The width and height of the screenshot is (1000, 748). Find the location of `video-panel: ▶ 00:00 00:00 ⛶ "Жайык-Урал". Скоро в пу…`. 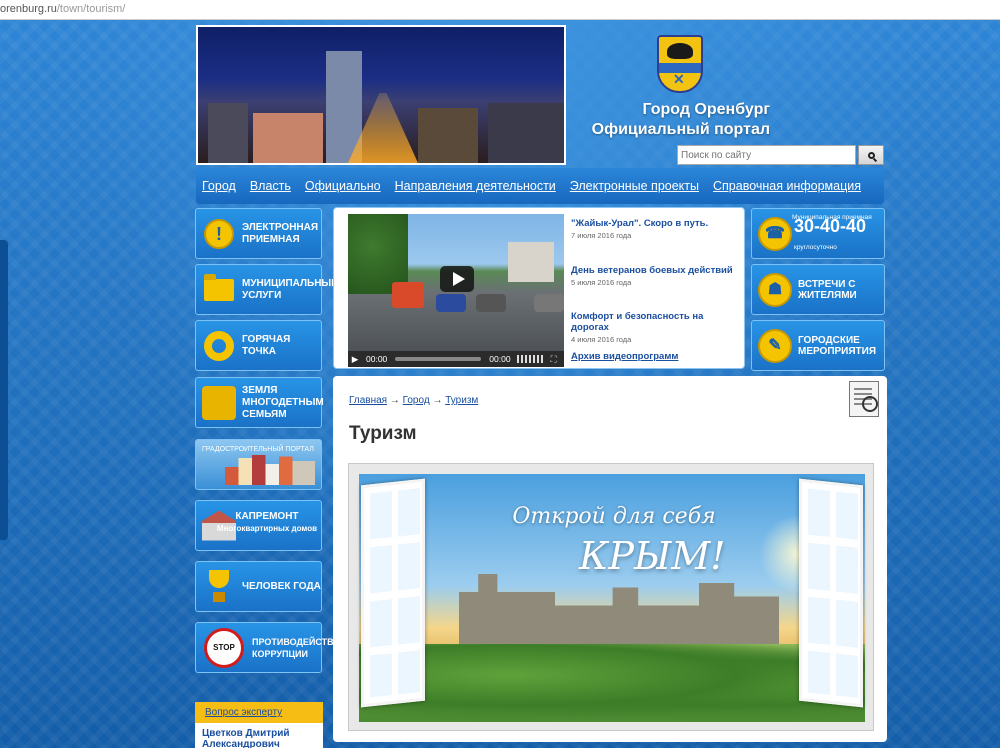

video-panel: ▶ 00:00 00:00 ⛶ "Жайык-Урал". Скоро в пу… is located at coordinates (539, 288).